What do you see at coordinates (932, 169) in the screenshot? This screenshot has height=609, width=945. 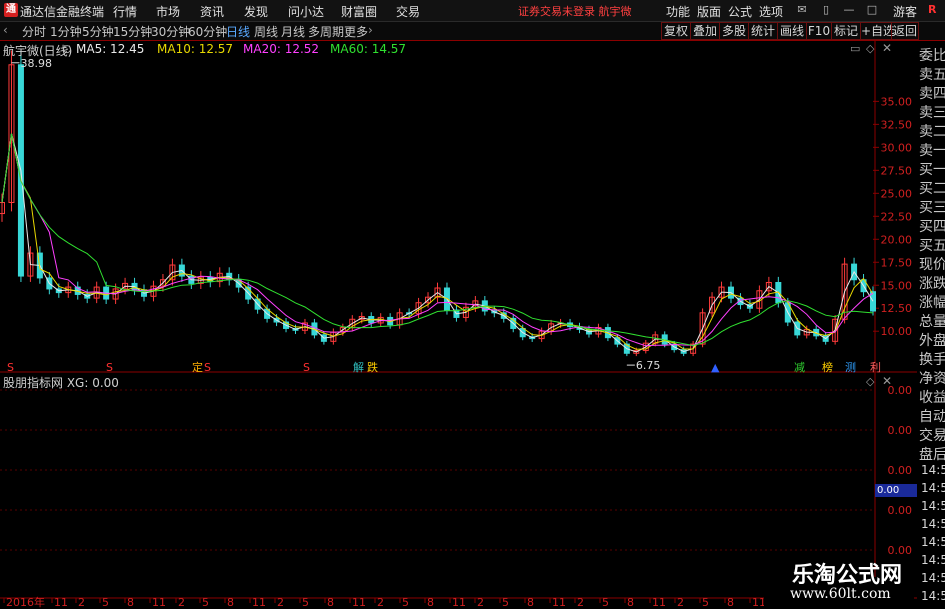 I see `side-panel-item: 买一` at bounding box center [932, 169].